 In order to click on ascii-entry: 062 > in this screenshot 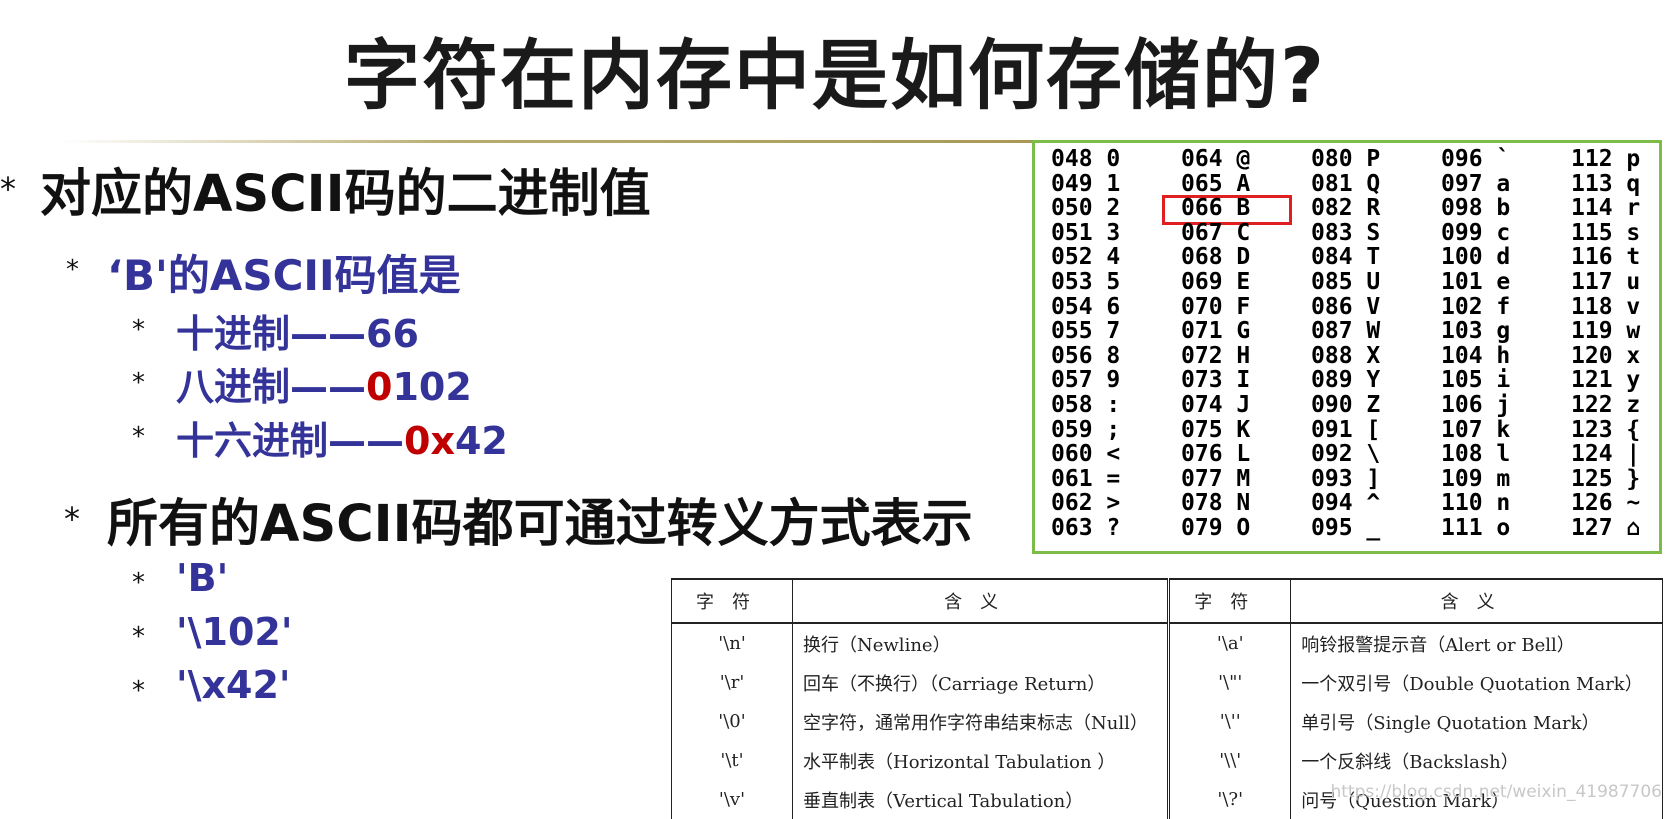, I will do `click(1086, 503)`.